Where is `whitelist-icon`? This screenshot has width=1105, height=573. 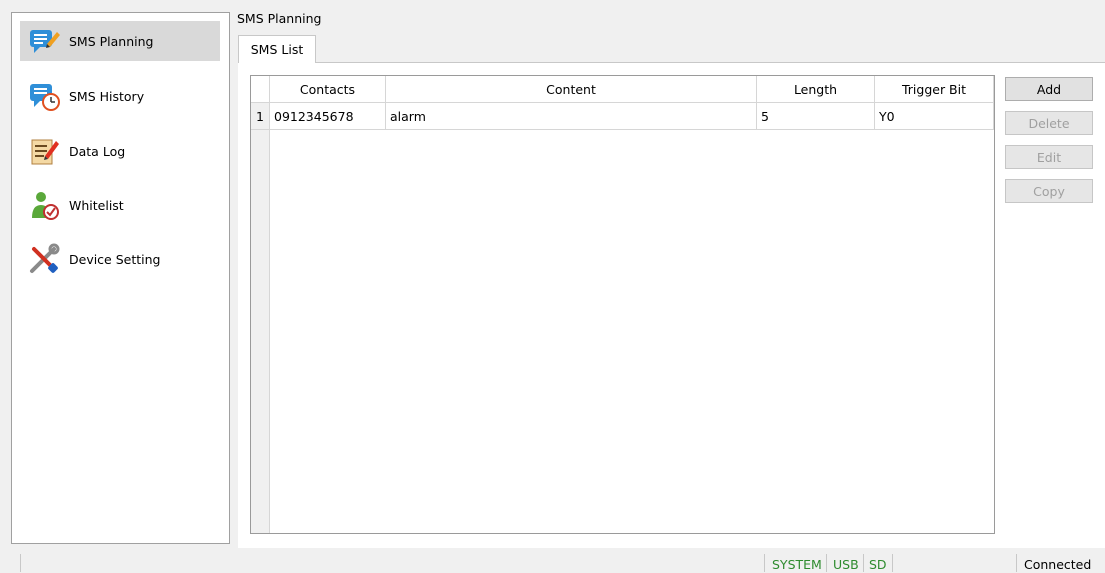
whitelist-icon is located at coordinates (44, 205).